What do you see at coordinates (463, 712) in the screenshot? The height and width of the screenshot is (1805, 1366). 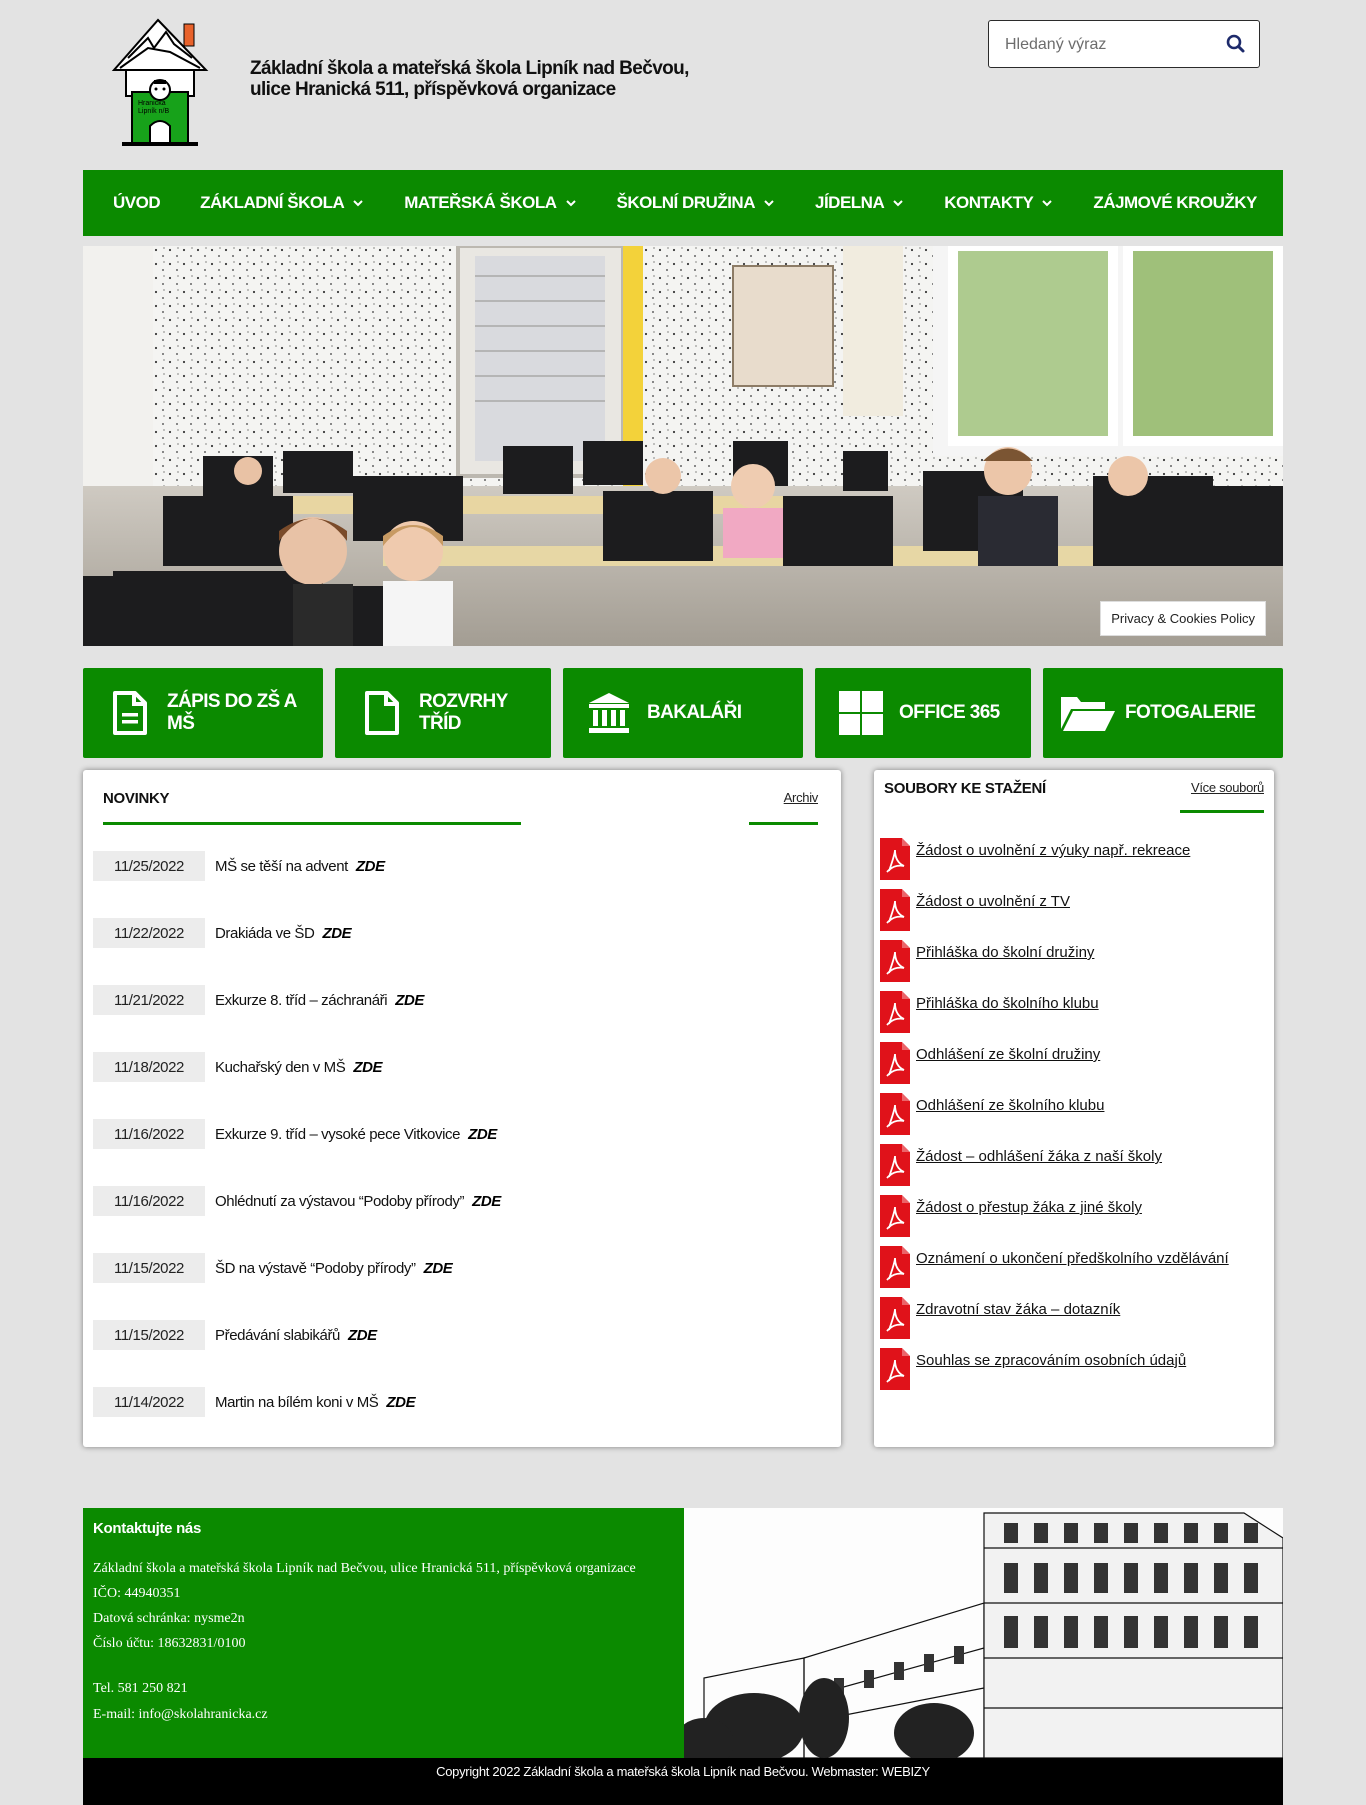 I see `tile-label: Rozvrhy tříd` at bounding box center [463, 712].